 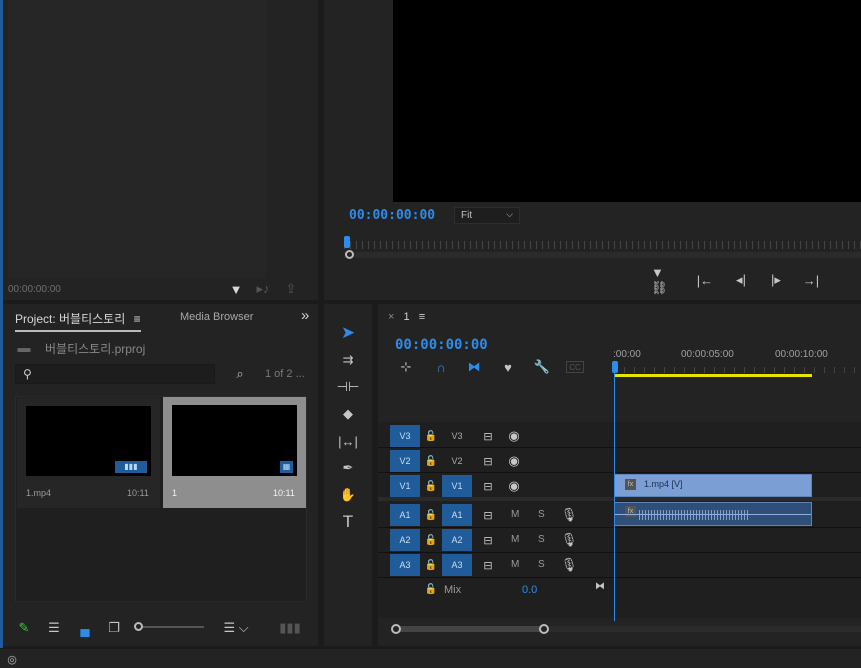 I want to click on step-forward-icon: |▸, so click(x=776, y=280).